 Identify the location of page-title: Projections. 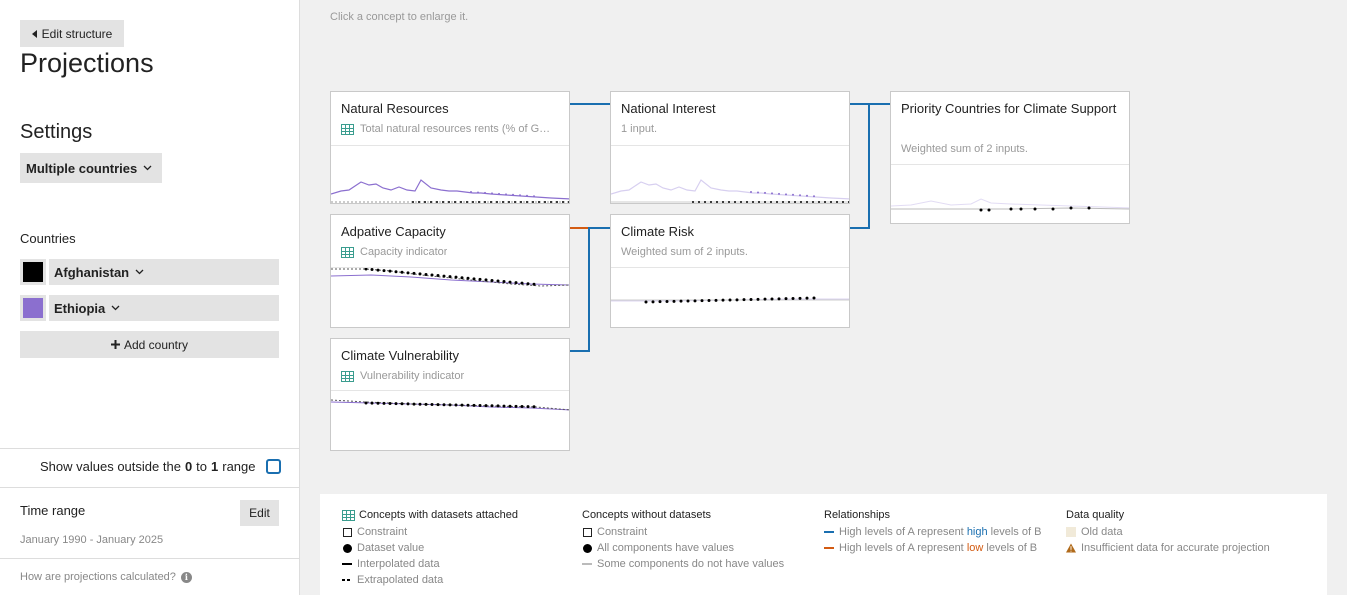
(87, 63).